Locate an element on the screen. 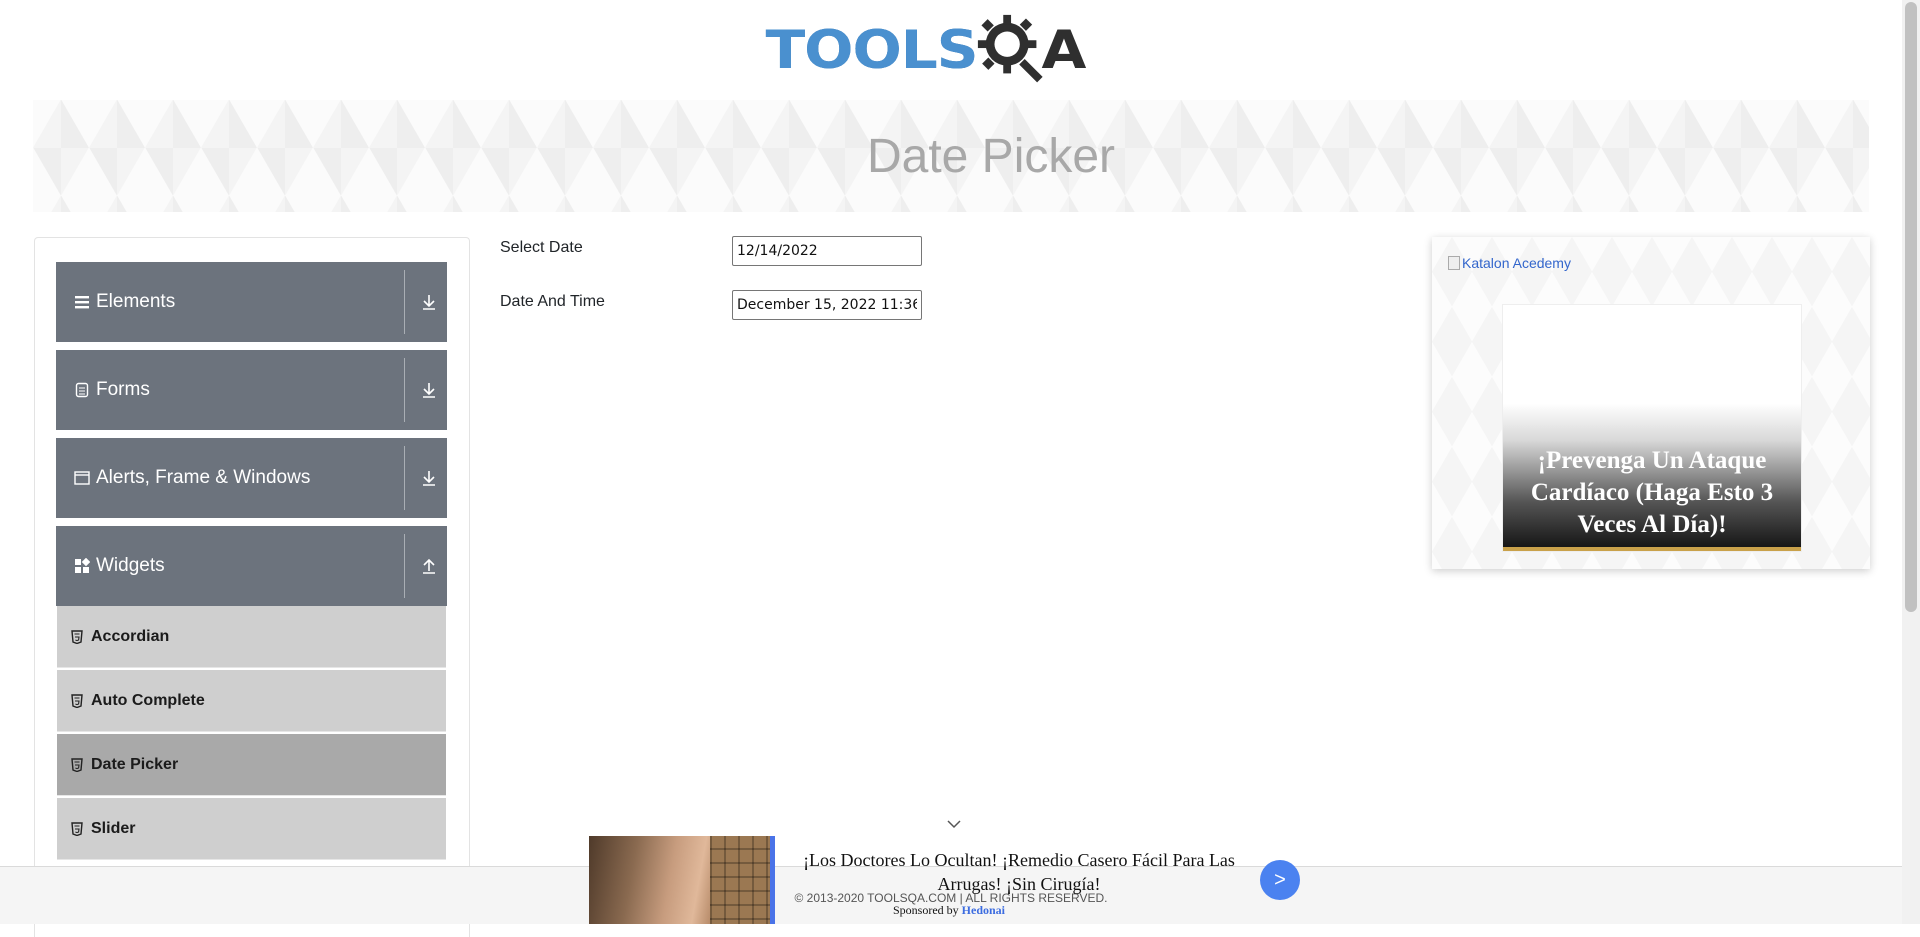 Image resolution: width=1920 pixels, height=937 pixels. hamburger-icon is located at coordinates (82, 302).